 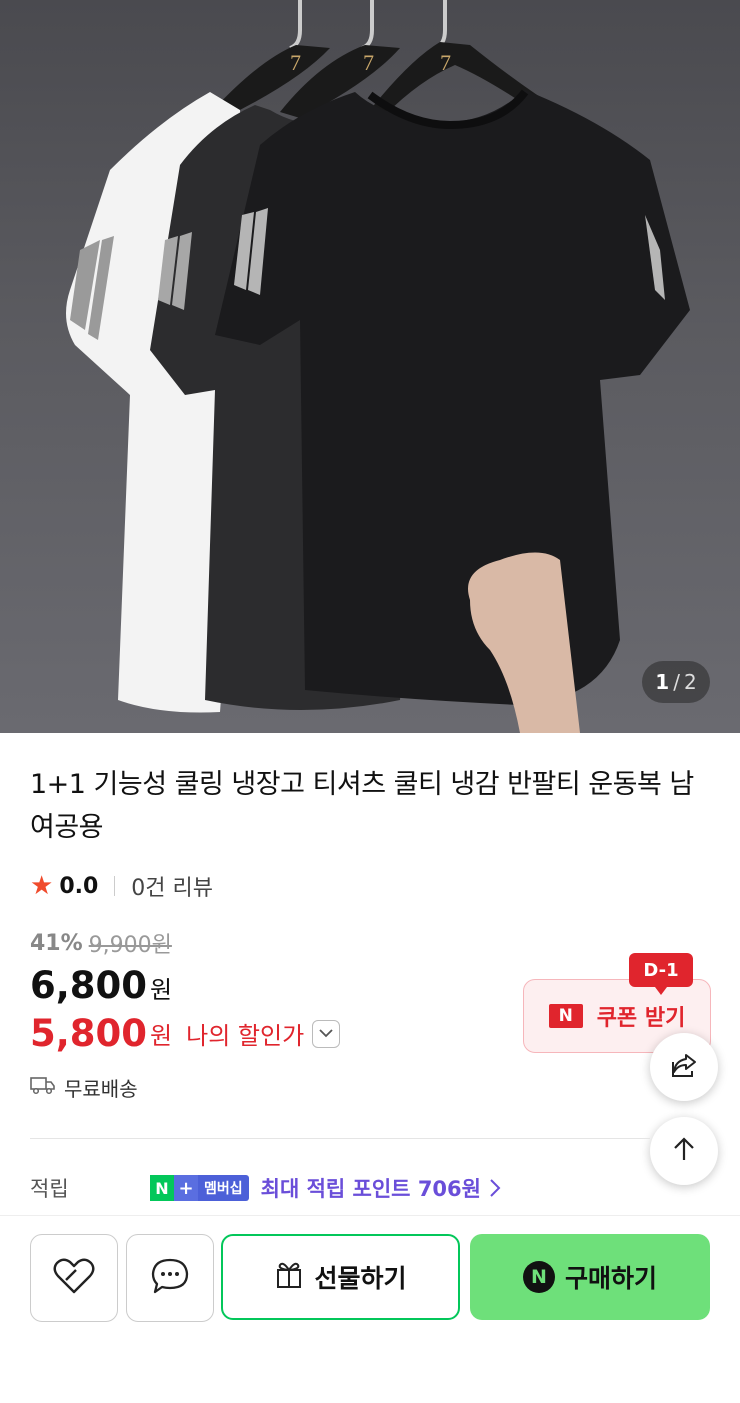 What do you see at coordinates (89, 985) in the screenshot?
I see `sale-price-value: 6,800` at bounding box center [89, 985].